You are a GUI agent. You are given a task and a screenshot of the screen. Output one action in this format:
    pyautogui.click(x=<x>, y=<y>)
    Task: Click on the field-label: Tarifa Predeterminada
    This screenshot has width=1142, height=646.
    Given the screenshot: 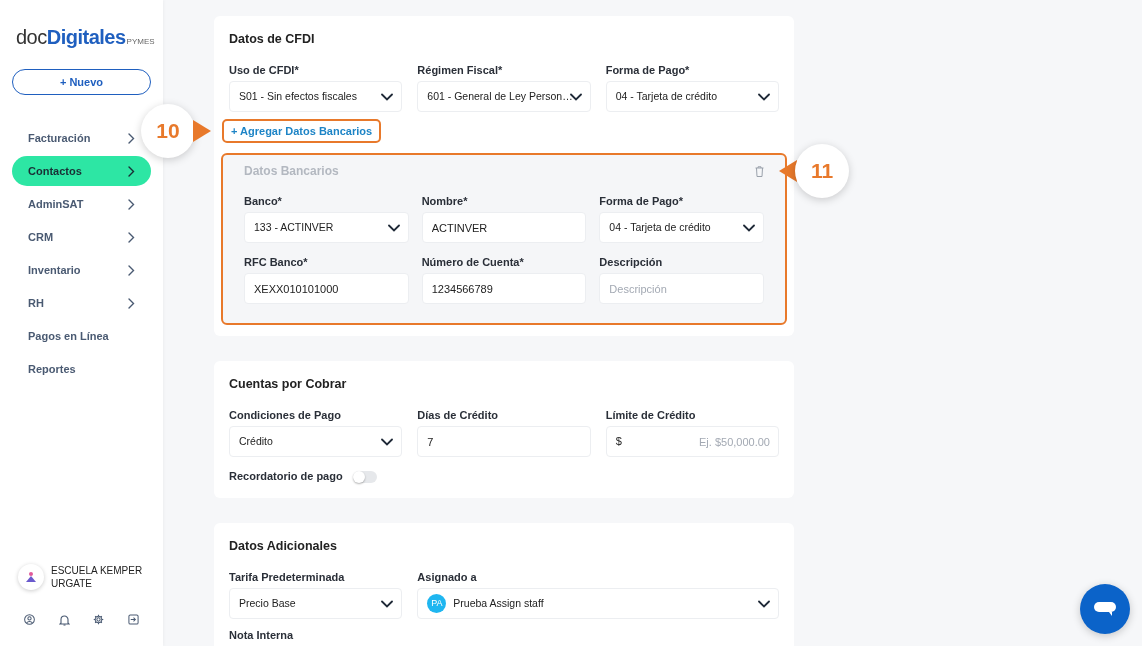 What is the action you would take?
    pyautogui.click(x=287, y=576)
    